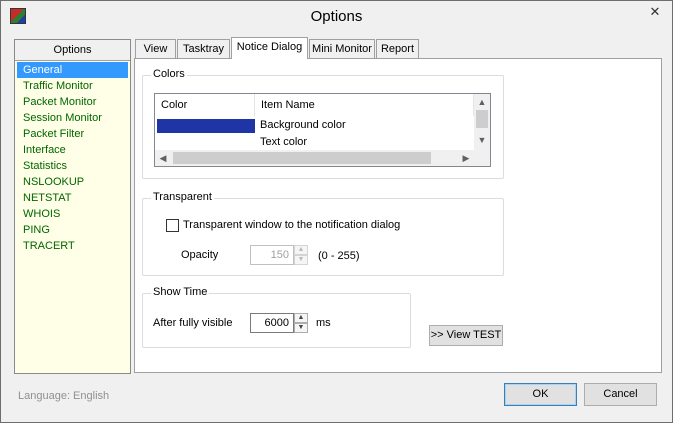 Image resolution: width=673 pixels, height=423 pixels. What do you see at coordinates (272, 255) in the screenshot?
I see `opacity-input: 150` at bounding box center [272, 255].